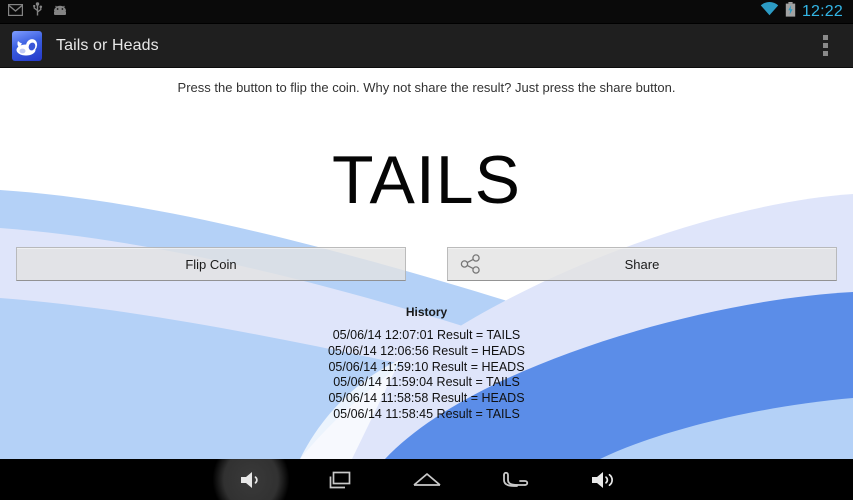 Image resolution: width=853 pixels, height=500 pixels. Describe the element at coordinates (426, 398) in the screenshot. I see `history-item: 05/06/14 11:58:58 Result = HEADS` at that location.